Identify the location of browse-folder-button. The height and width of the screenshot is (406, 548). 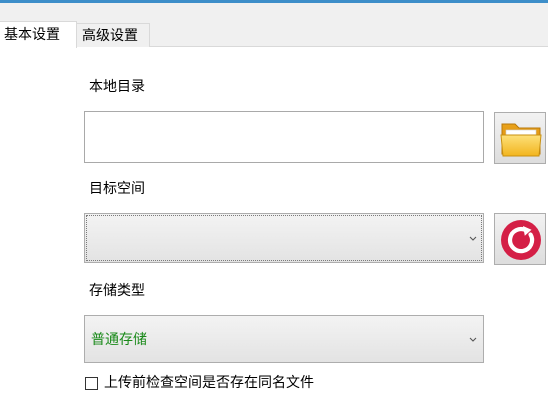
(520, 138).